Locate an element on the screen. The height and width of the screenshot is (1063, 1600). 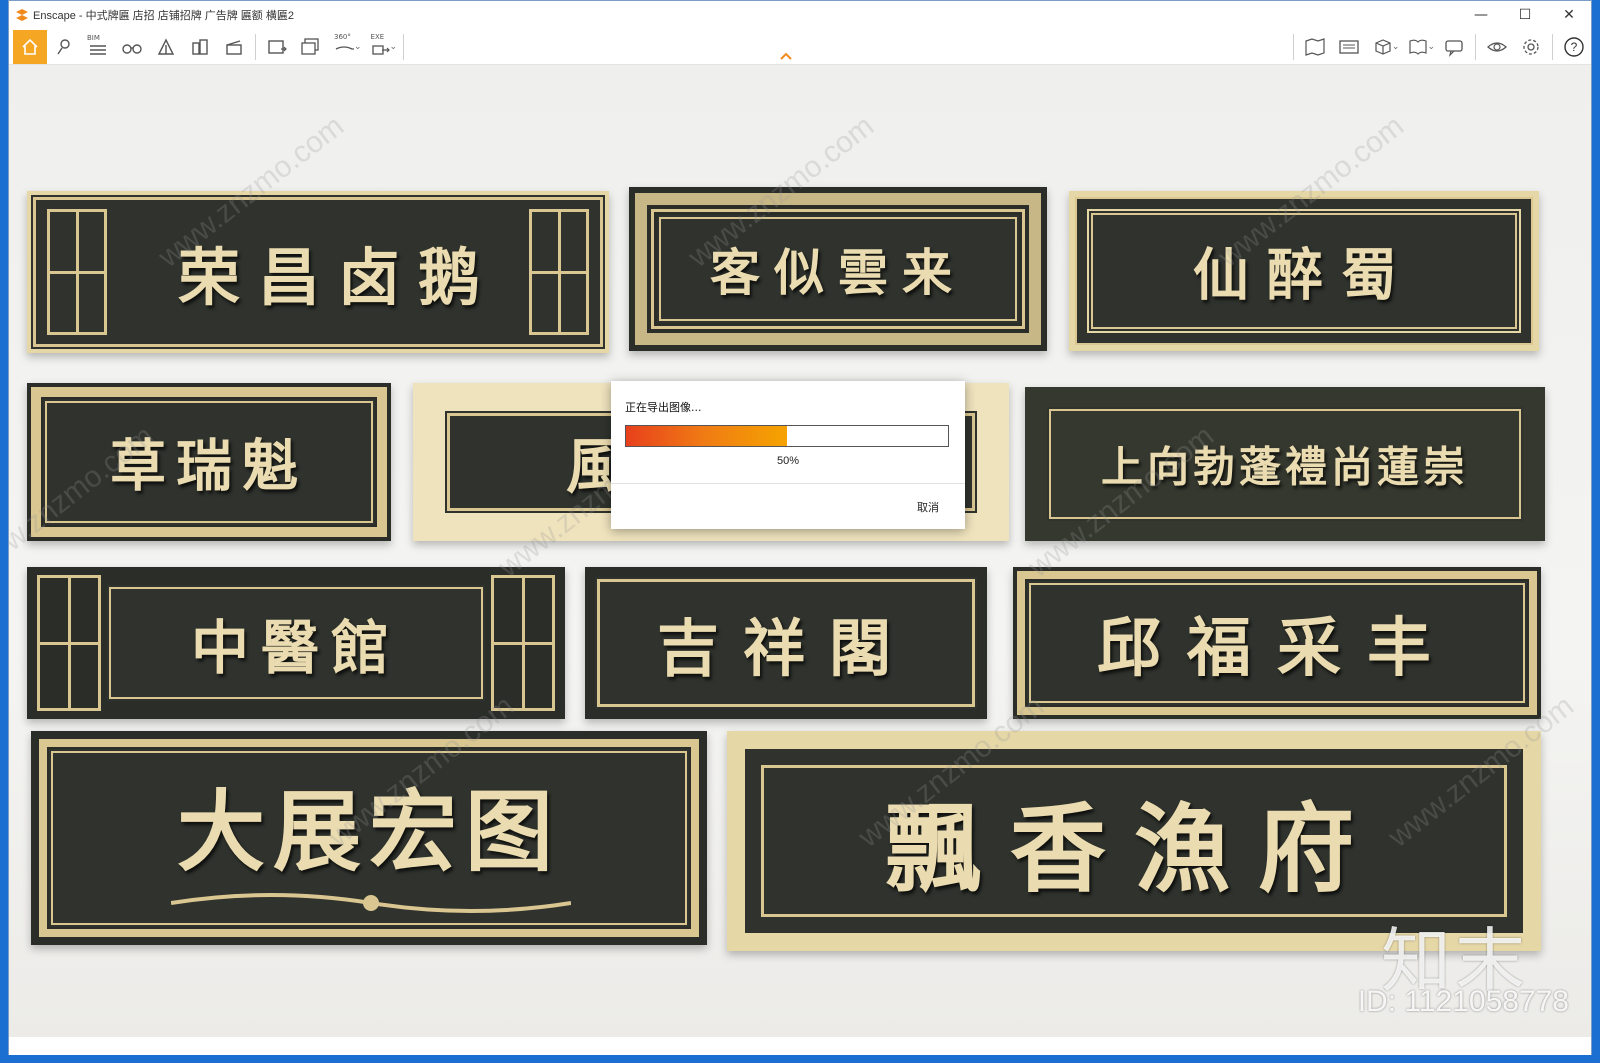
screenshot-button is located at coordinates (277, 47).